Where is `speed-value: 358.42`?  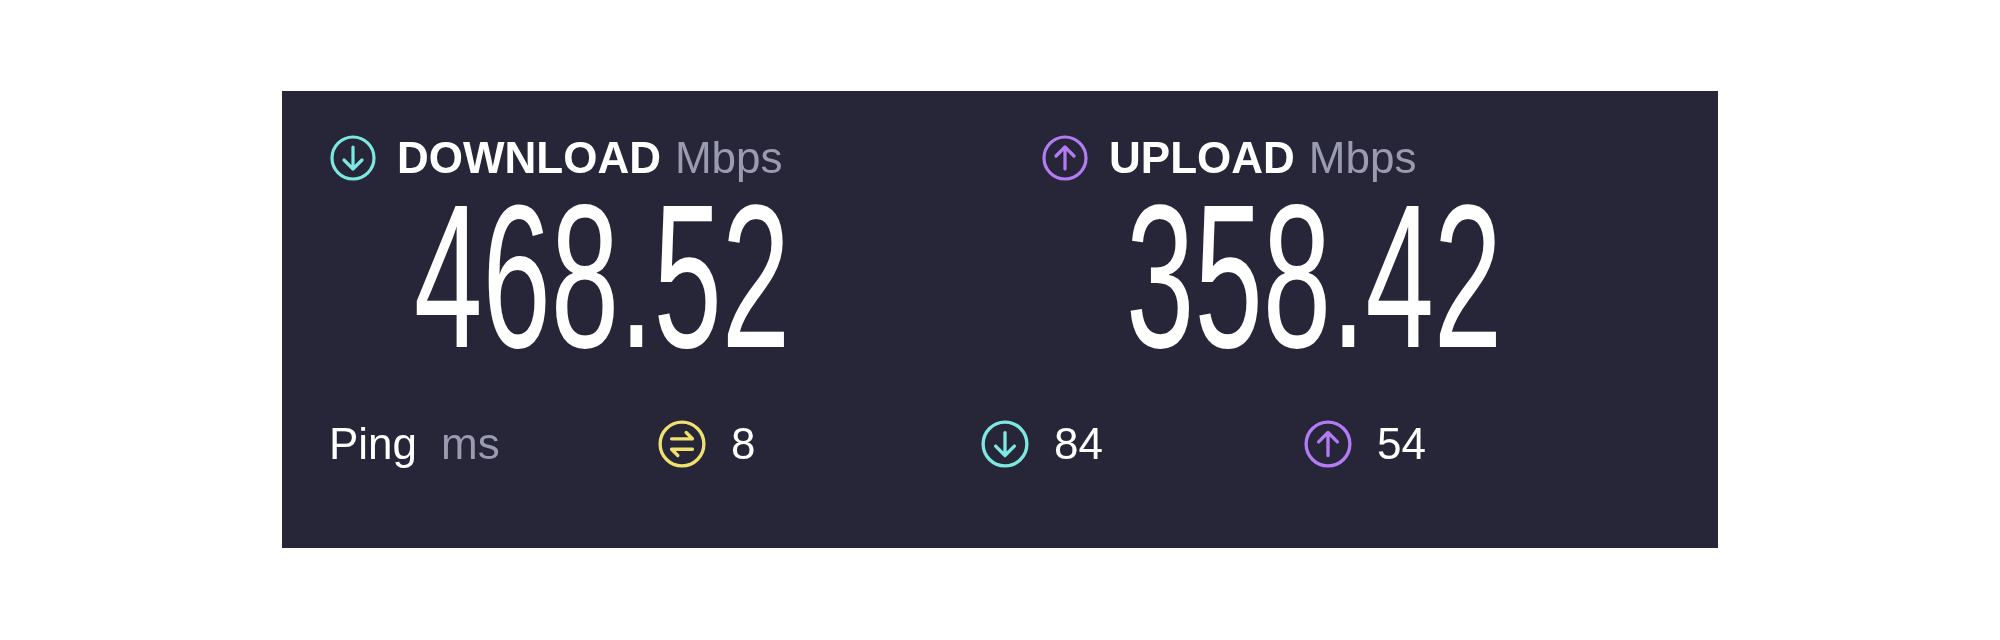
speed-value: 358.42 is located at coordinates (1314, 276).